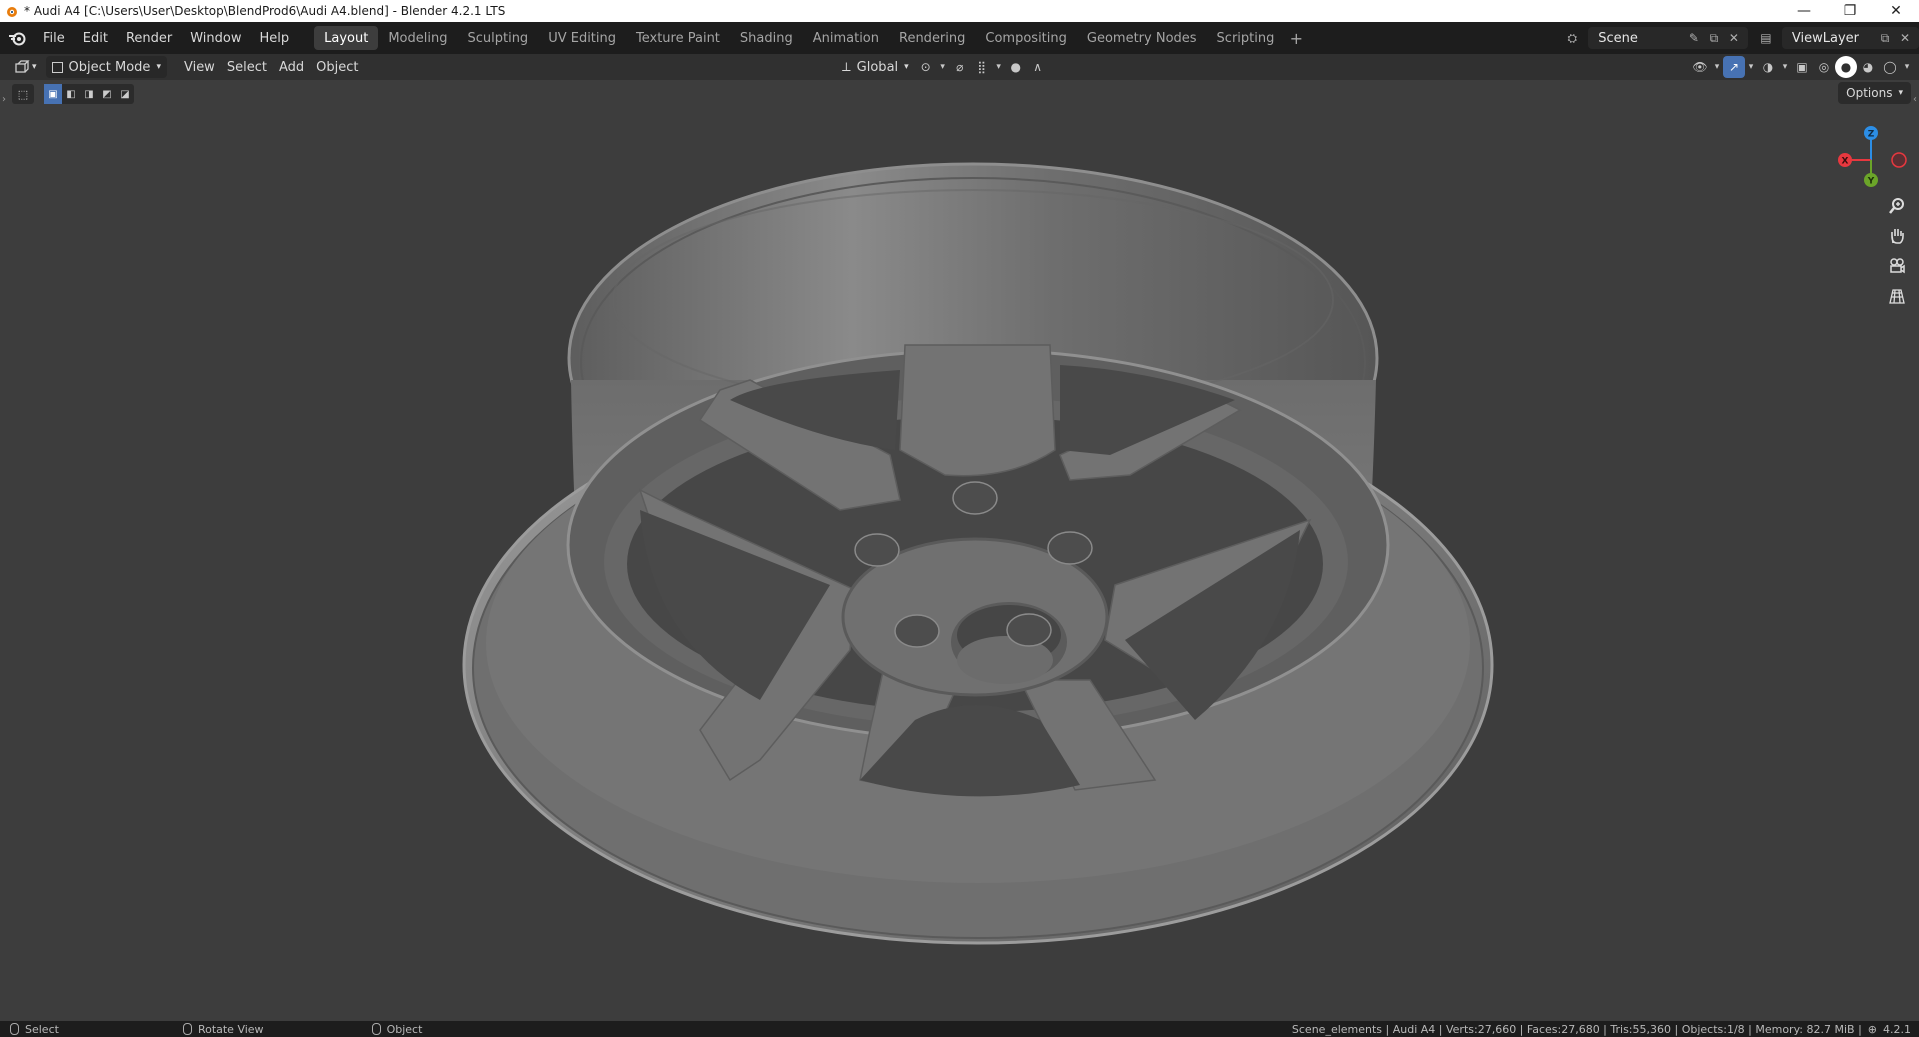 This screenshot has width=1919, height=1037. What do you see at coordinates (1734, 67) in the screenshot?
I see `gizmo-toggle-icon: ↗` at bounding box center [1734, 67].